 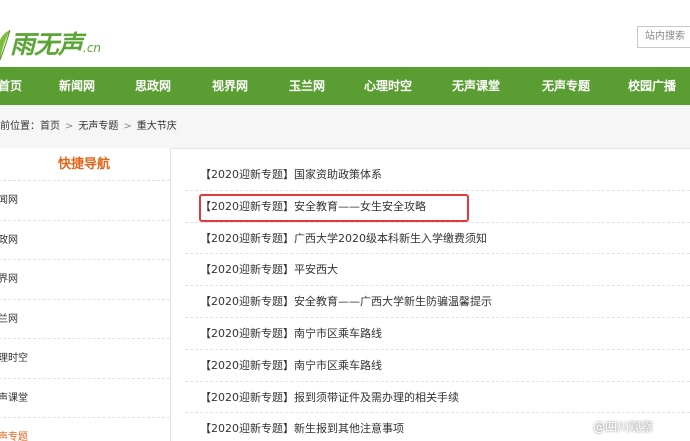 I want to click on list-item: 【2020迎新专题】报到须带证件及需办理的相关手续, so click(x=437, y=398).